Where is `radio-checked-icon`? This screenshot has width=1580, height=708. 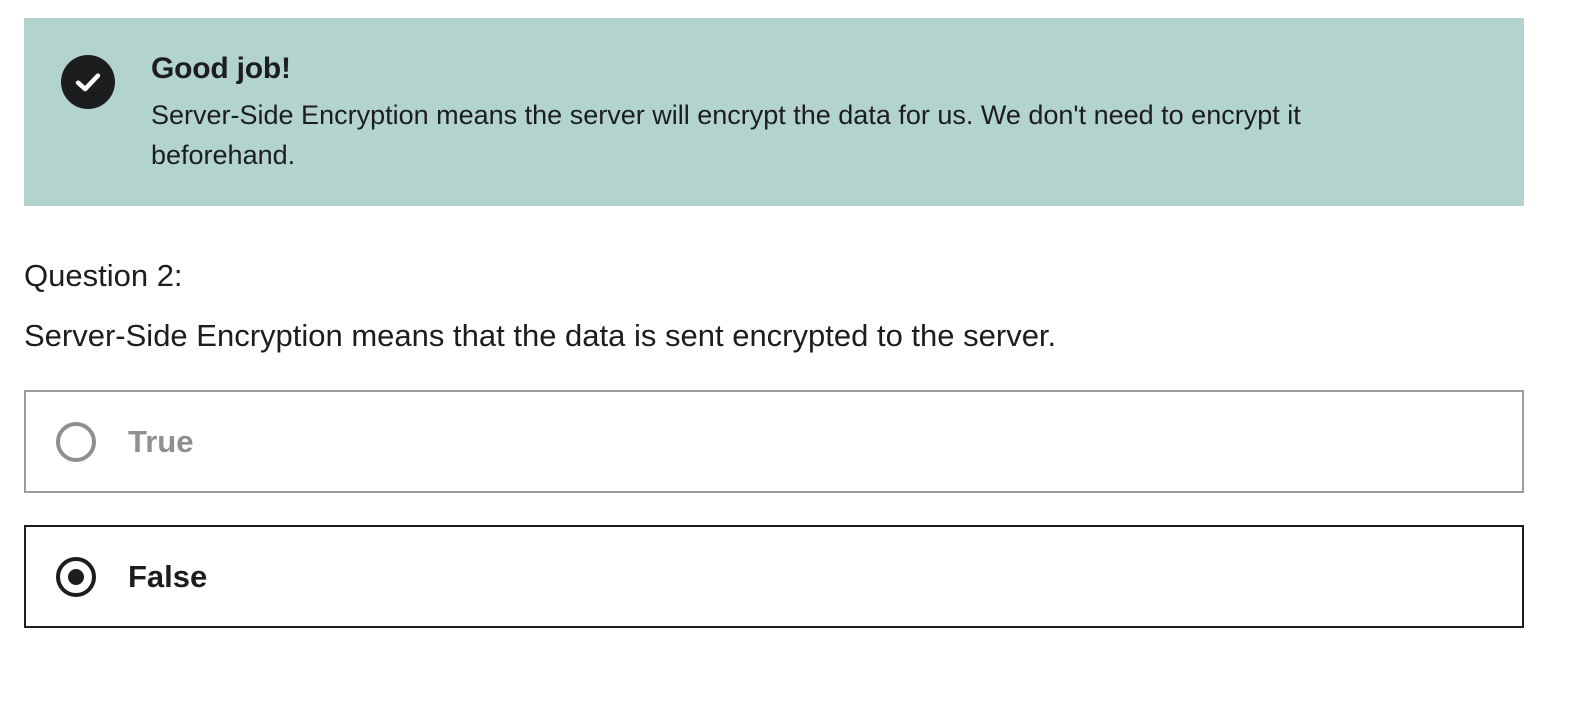 radio-checked-icon is located at coordinates (76, 577).